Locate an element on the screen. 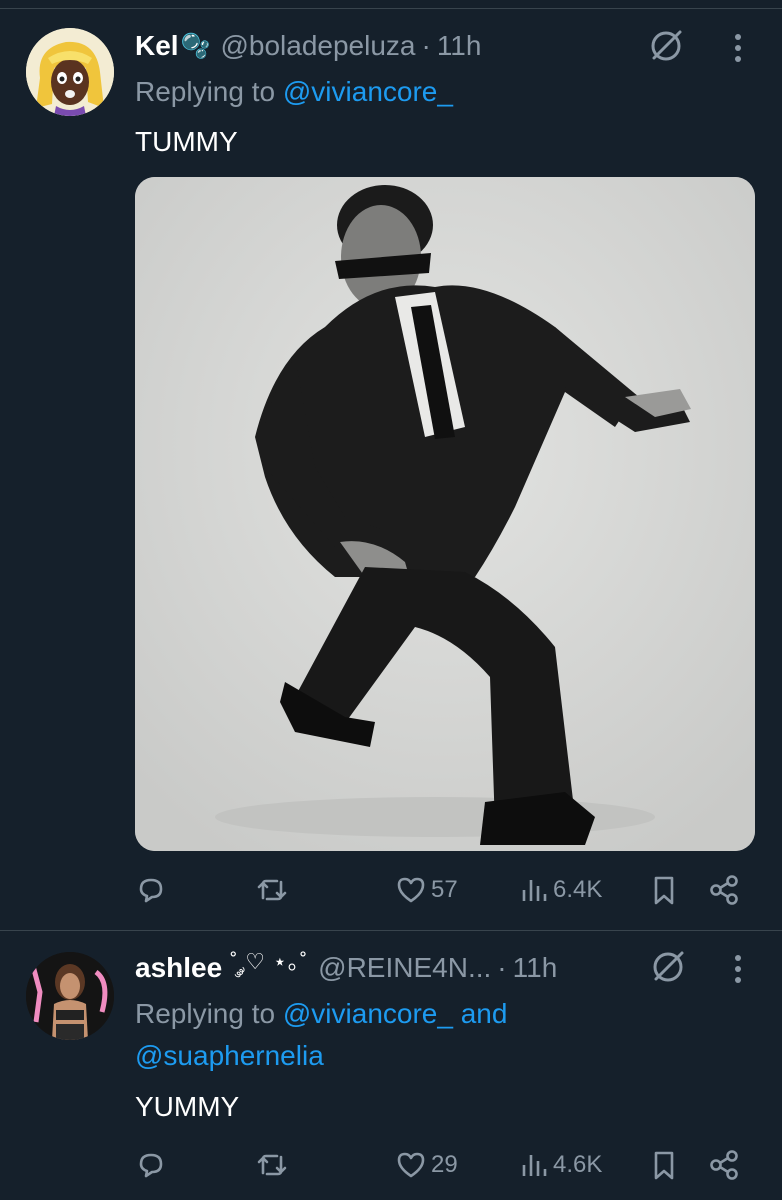 The width and height of the screenshot is (782, 1200). bubbles-emoji: 🫧 is located at coordinates (195, 46).